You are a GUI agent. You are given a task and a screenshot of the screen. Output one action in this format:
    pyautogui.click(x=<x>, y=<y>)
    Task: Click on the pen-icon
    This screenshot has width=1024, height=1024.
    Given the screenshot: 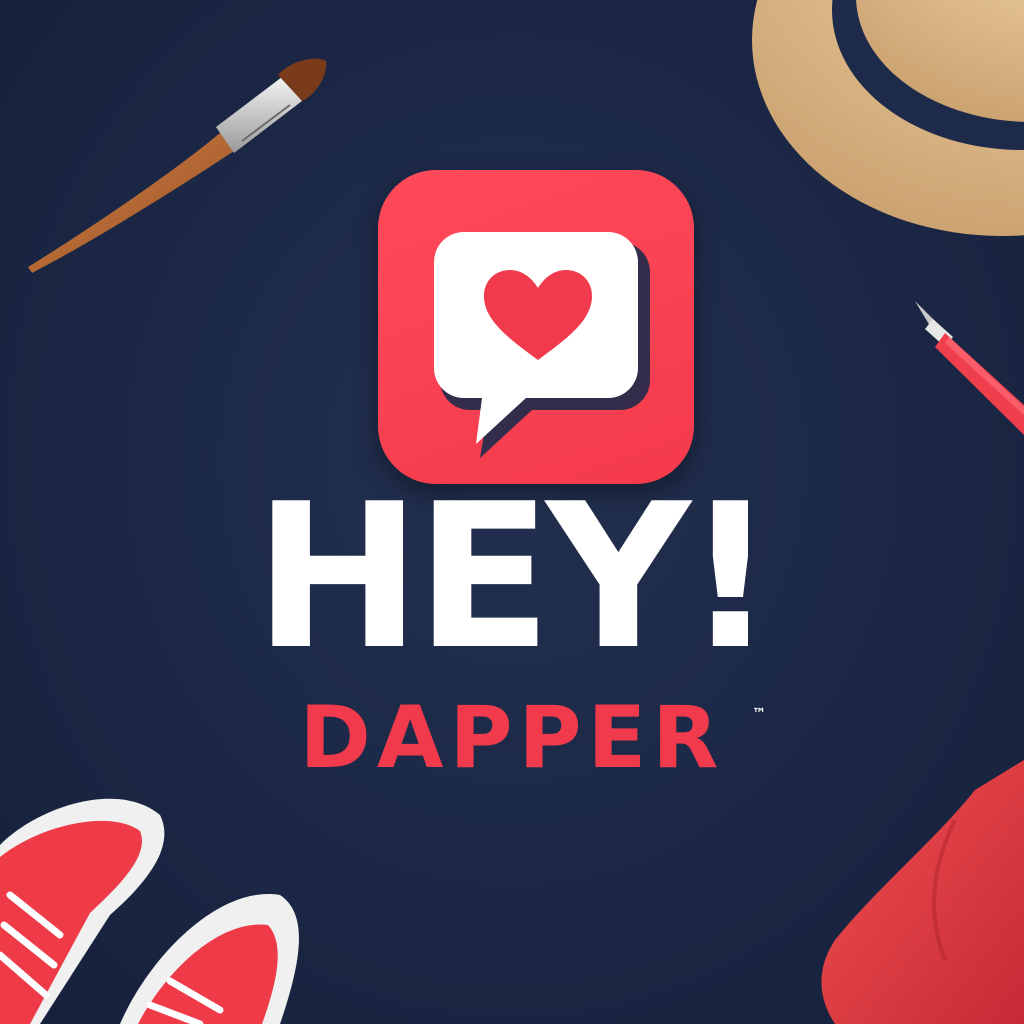 What is the action you would take?
    pyautogui.click(x=969, y=368)
    